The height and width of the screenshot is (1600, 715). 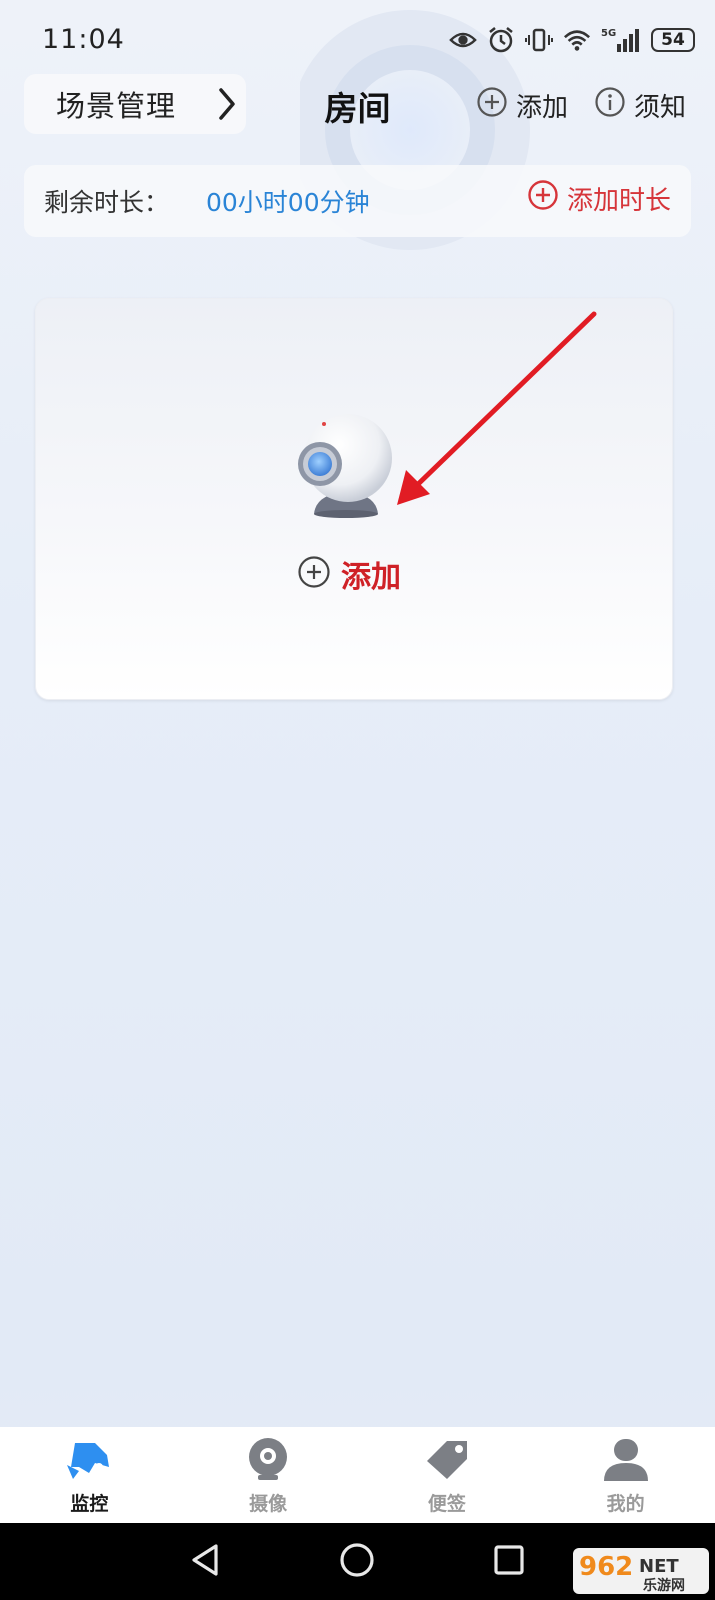 I want to click on status-icons: 5G 54, so click(x=572, y=40).